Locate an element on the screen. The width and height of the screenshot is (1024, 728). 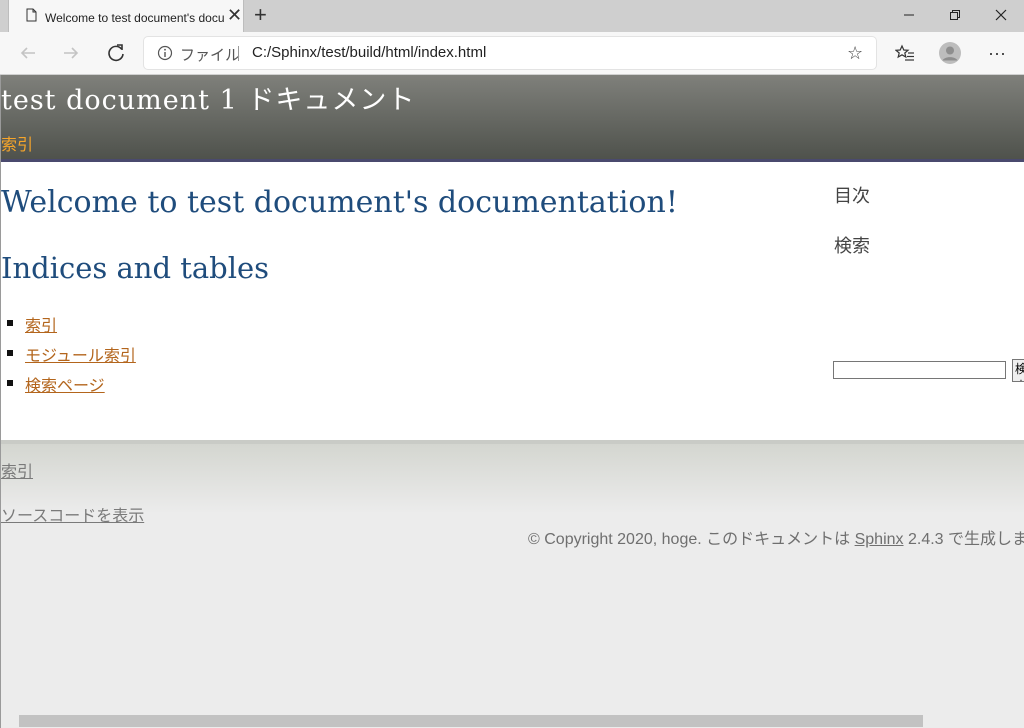
forward-button is located at coordinates (71, 53).